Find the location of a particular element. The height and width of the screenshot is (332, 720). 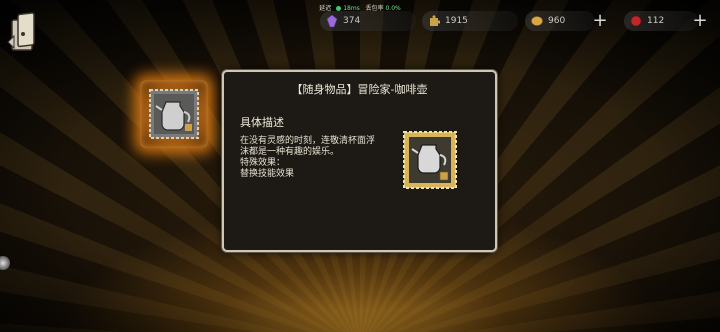

crystal-value: 374 is located at coordinates (352, 21).